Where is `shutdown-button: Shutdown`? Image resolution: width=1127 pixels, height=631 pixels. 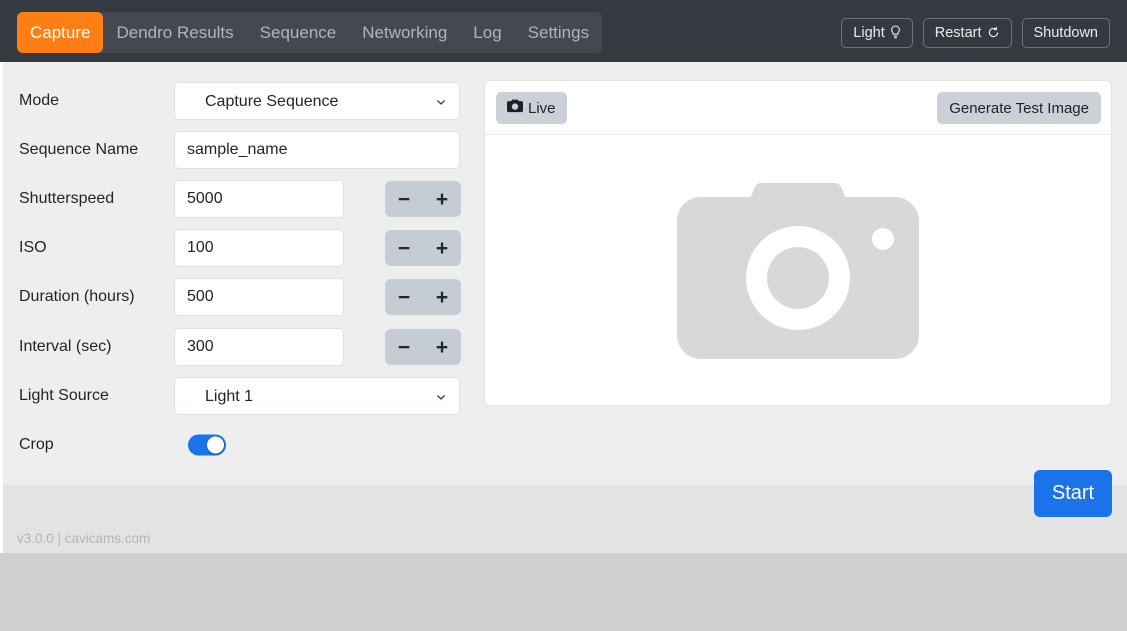
shutdown-button: Shutdown is located at coordinates (1065, 33).